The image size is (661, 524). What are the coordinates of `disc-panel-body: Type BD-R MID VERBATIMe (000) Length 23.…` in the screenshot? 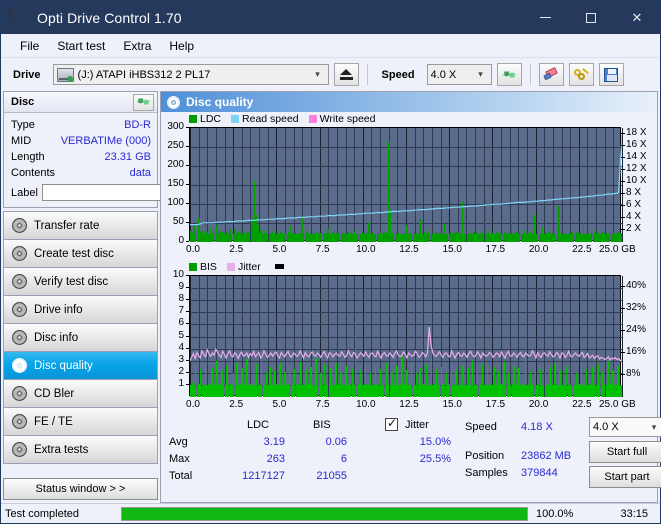 It's located at (124, 160).